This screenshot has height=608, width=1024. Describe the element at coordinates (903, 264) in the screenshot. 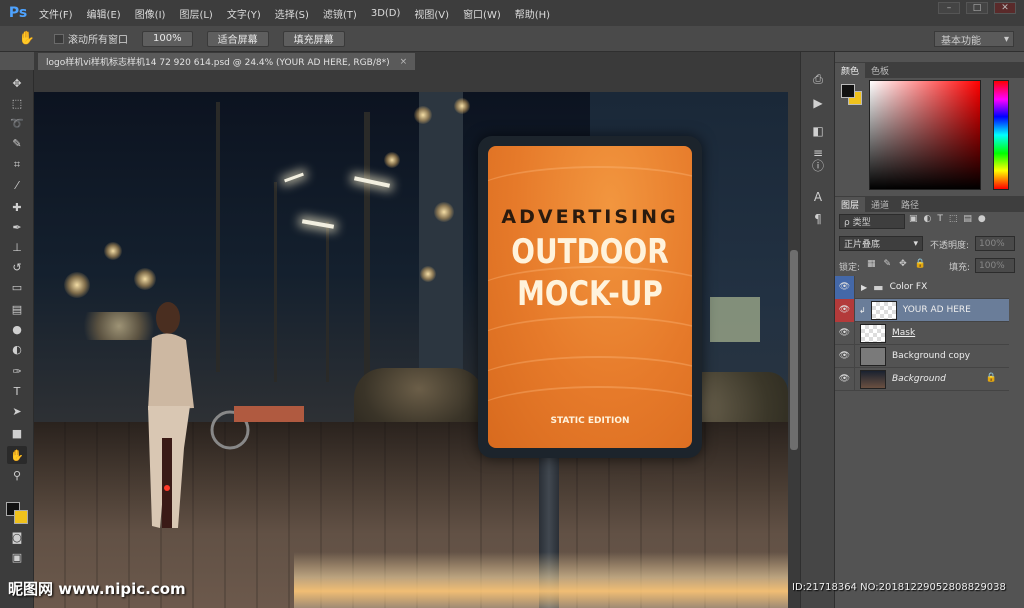

I see `lock-position-icon: ✥` at that location.